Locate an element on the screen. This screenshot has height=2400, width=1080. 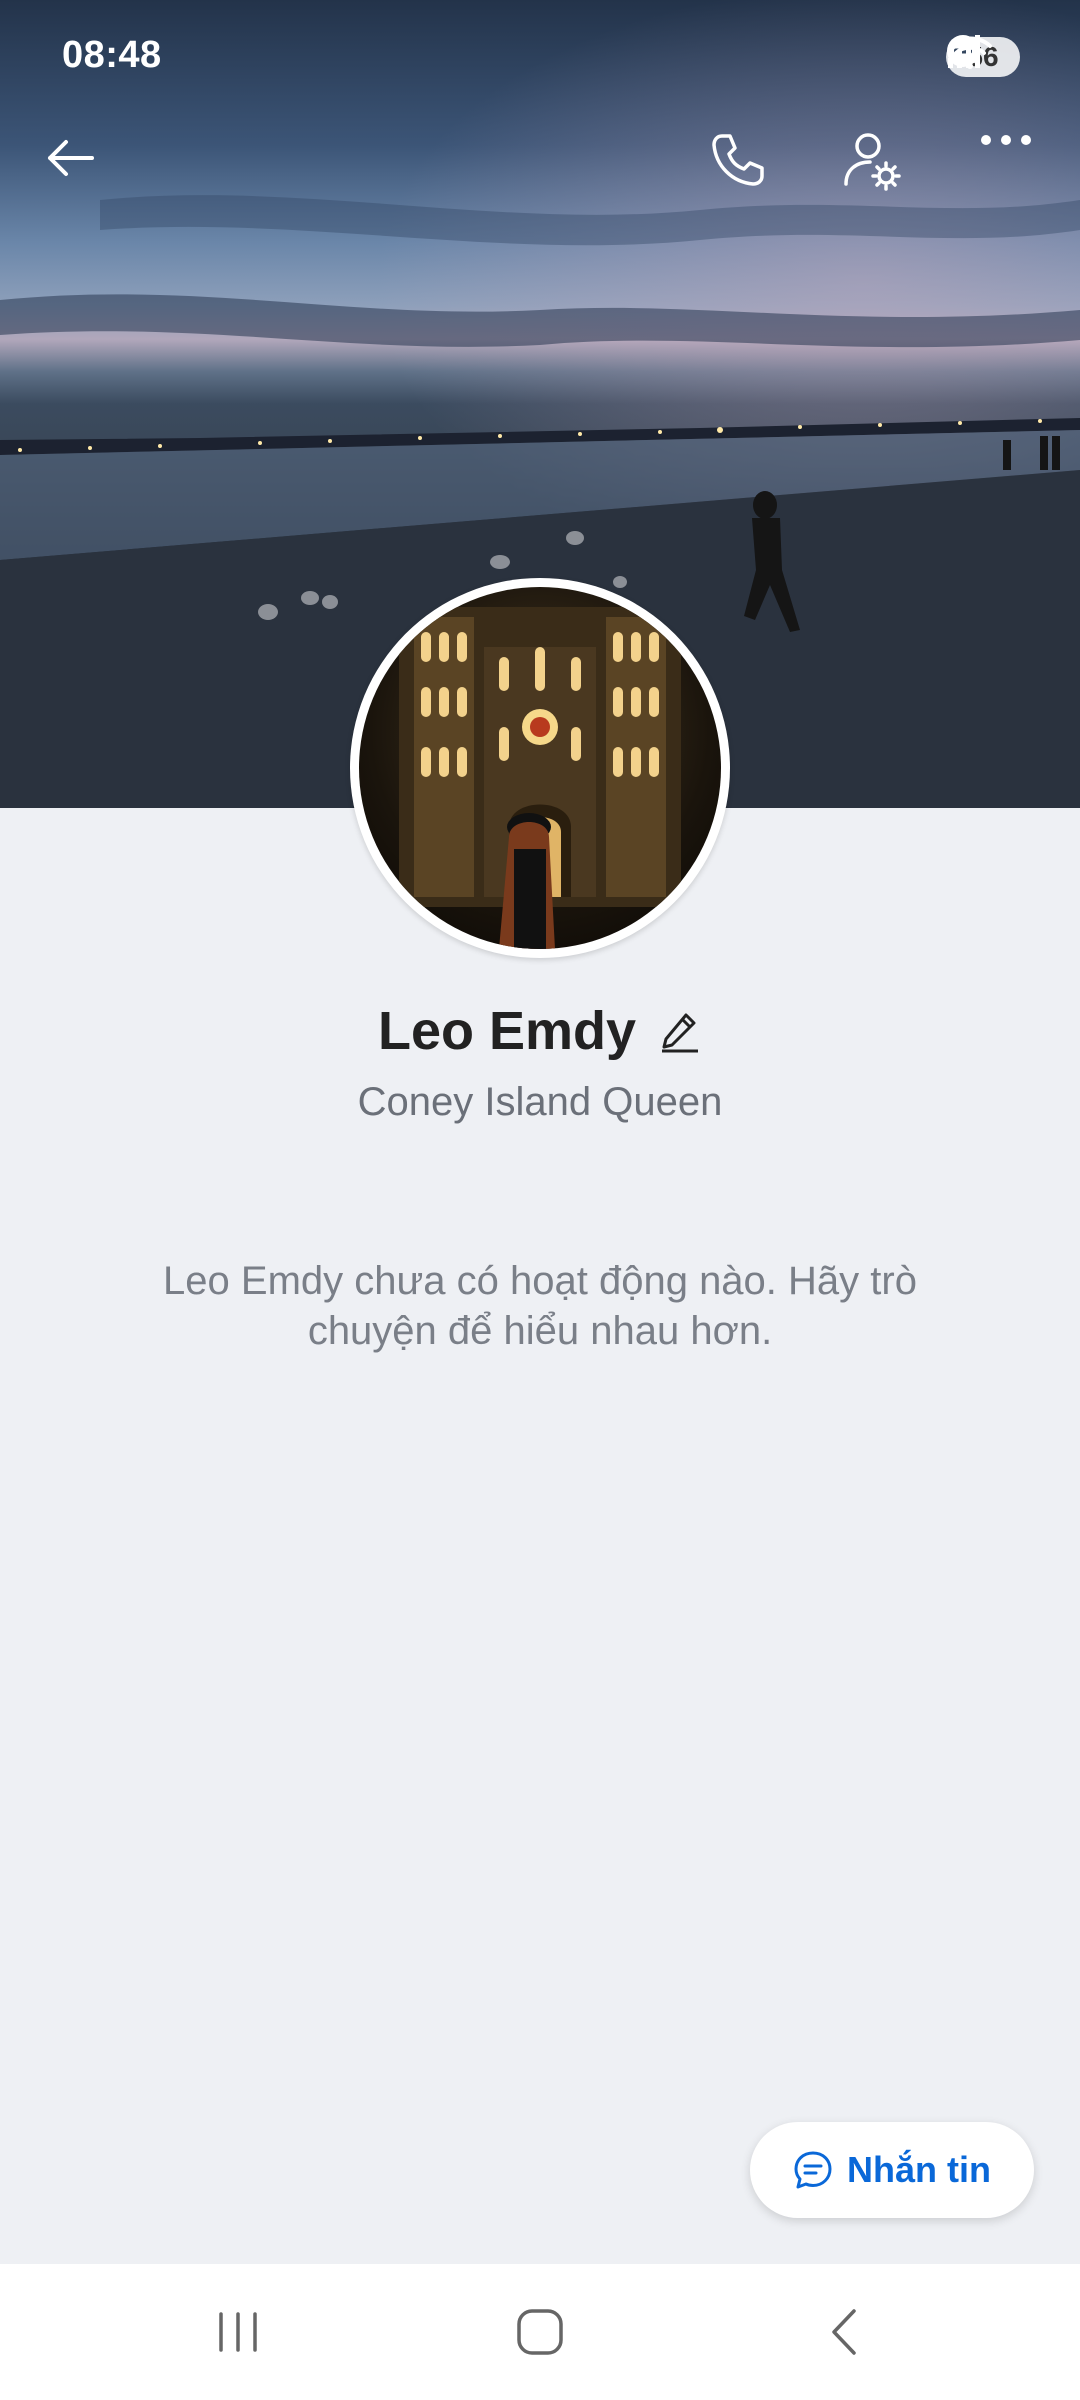
system-back-button is located at coordinates (844, 2332).